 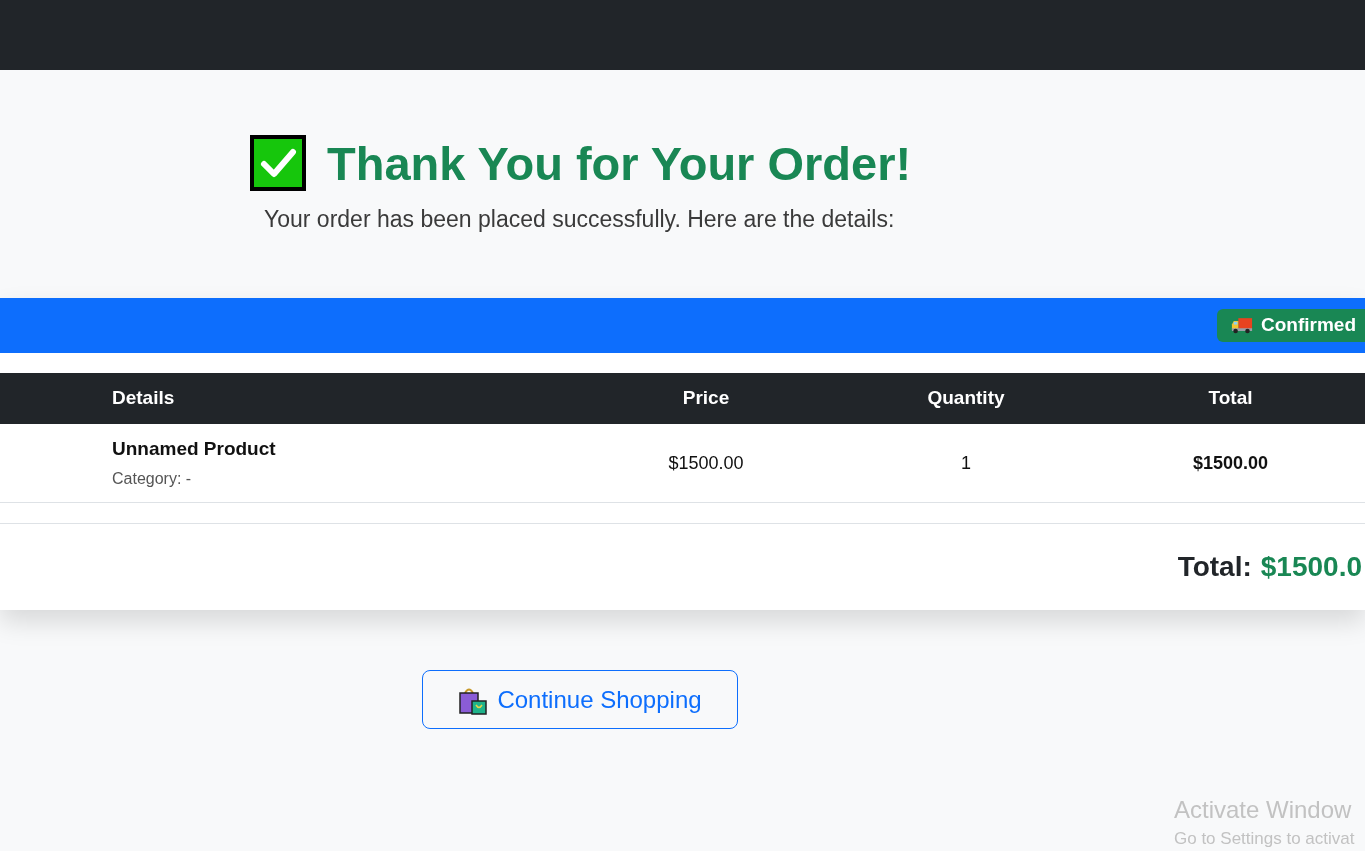 What do you see at coordinates (1230, 398) in the screenshot?
I see `column-header: Total` at bounding box center [1230, 398].